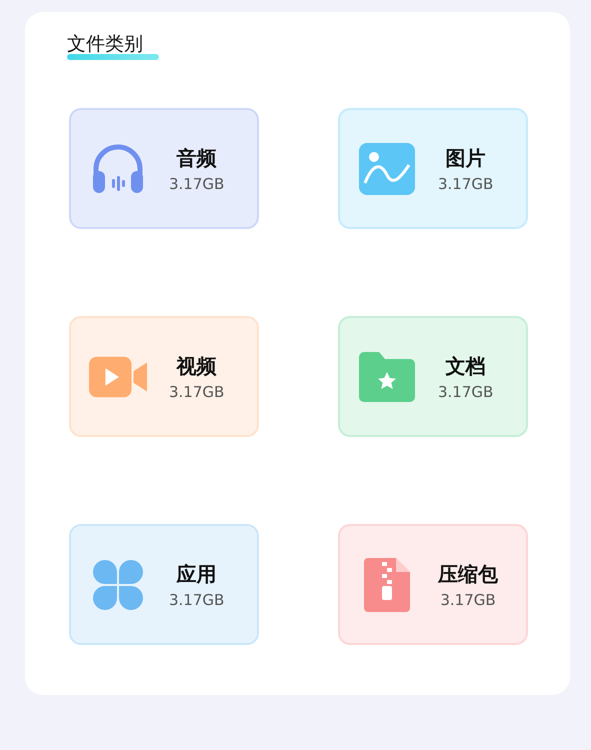  What do you see at coordinates (466, 366) in the screenshot?
I see `category-name: 文档` at bounding box center [466, 366].